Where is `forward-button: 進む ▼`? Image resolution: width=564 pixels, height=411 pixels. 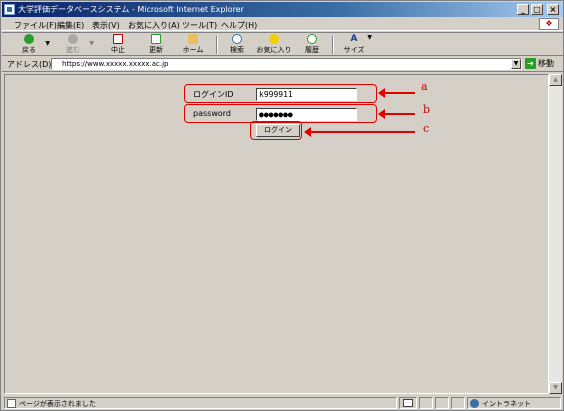 forward-button: 進む ▼ is located at coordinates (77, 45).